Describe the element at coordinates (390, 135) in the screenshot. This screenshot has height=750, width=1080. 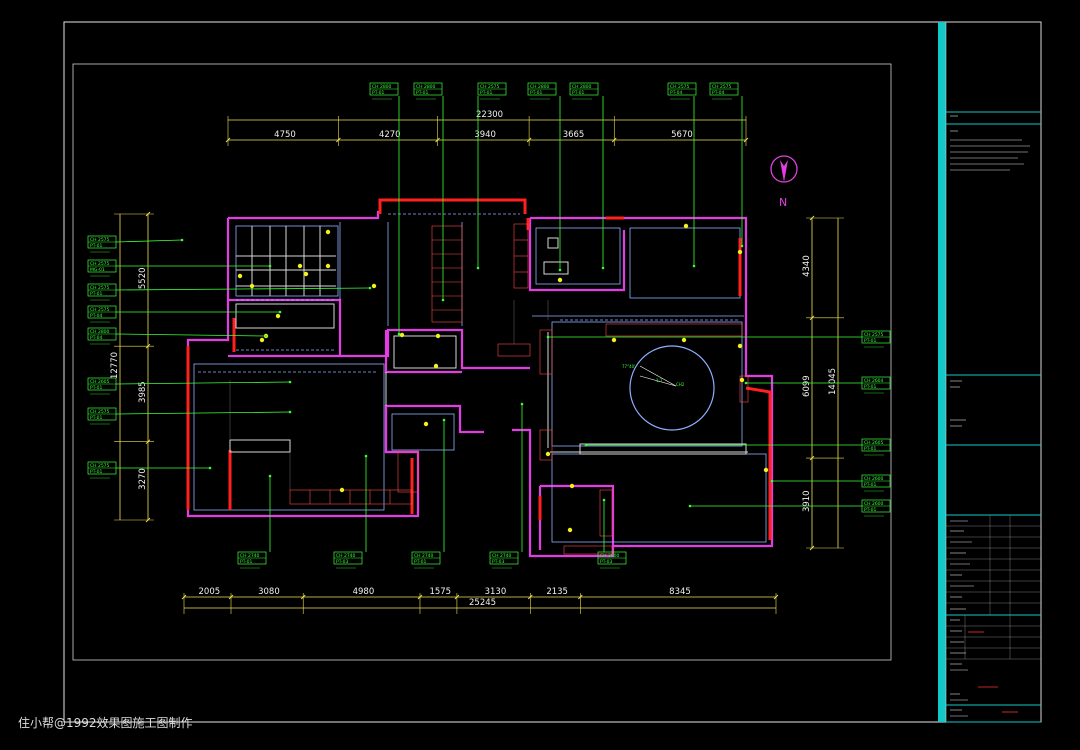
I see `dim-segment-label: 4270` at that location.